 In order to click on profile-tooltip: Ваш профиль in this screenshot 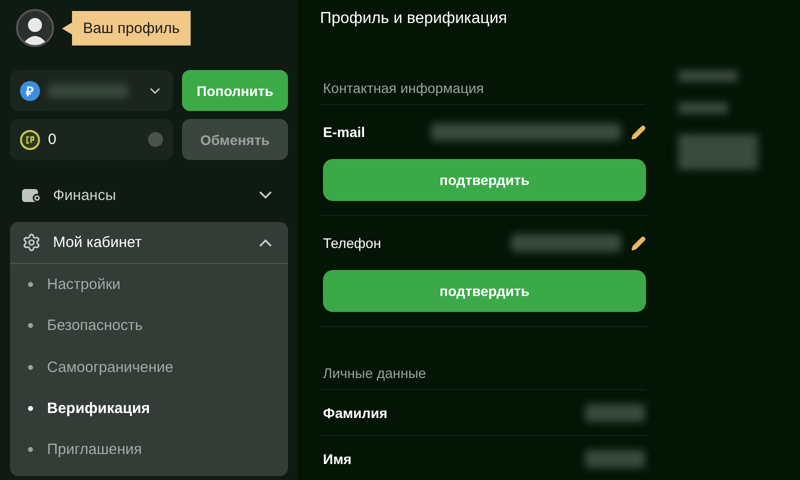, I will do `click(126, 28)`.